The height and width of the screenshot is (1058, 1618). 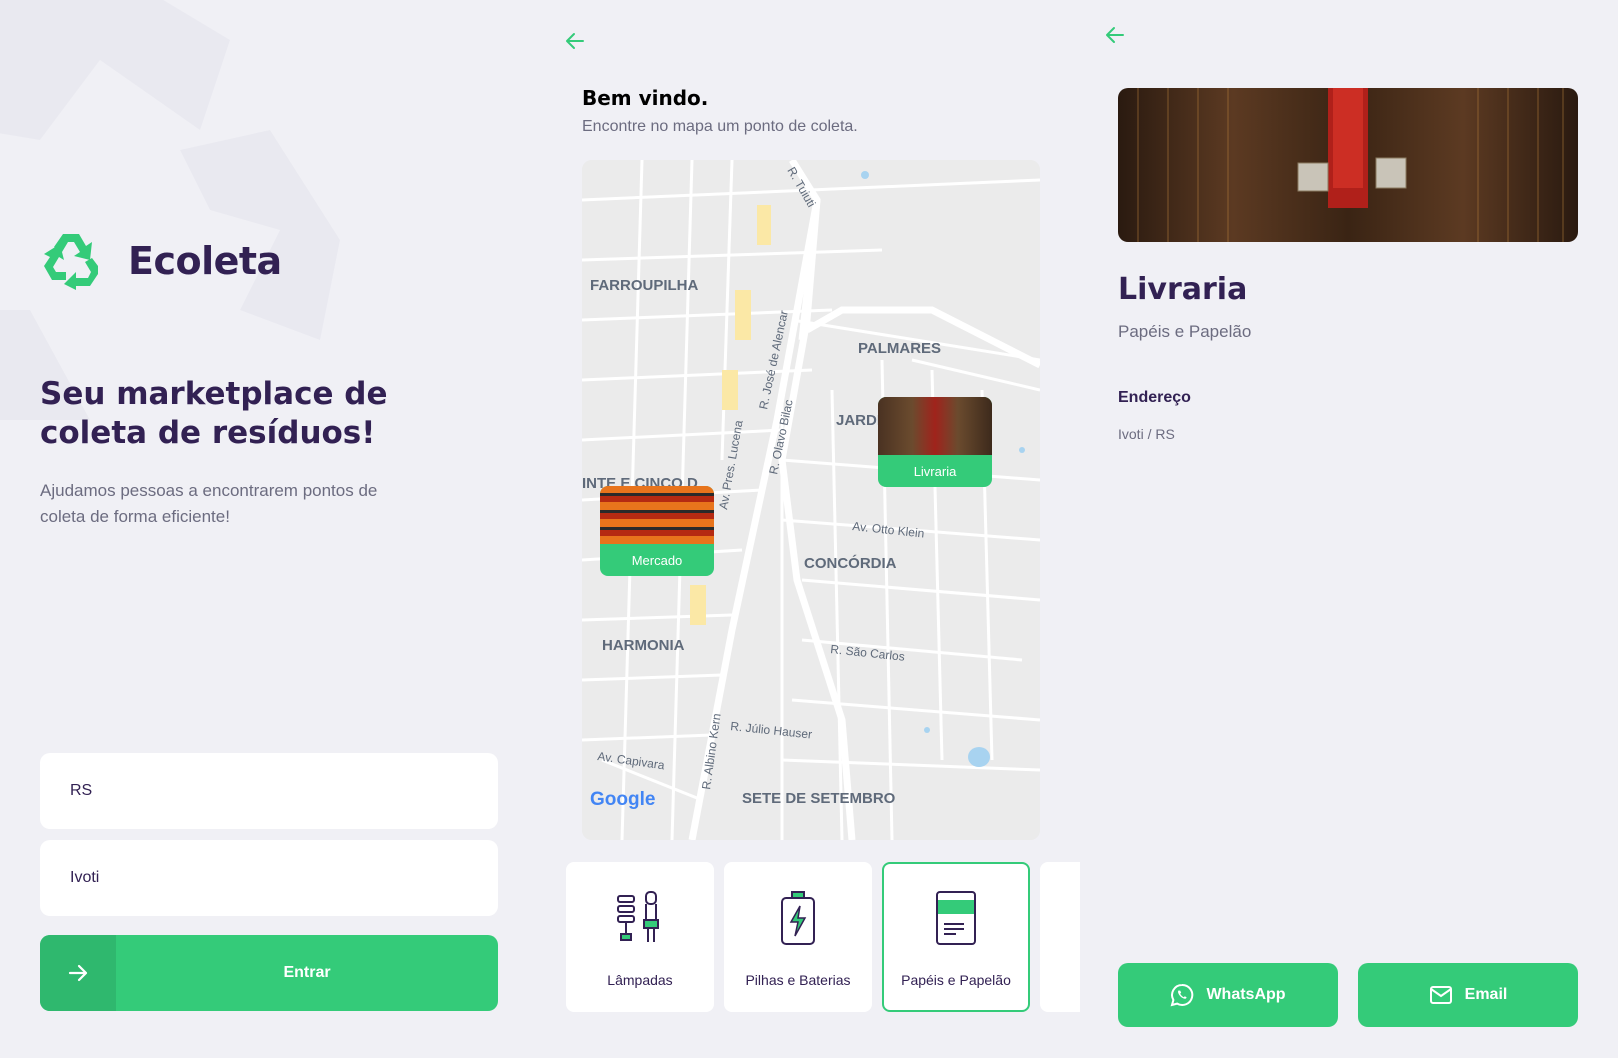 I want to click on whatsapp-button: WhatsApp, so click(x=1228, y=995).